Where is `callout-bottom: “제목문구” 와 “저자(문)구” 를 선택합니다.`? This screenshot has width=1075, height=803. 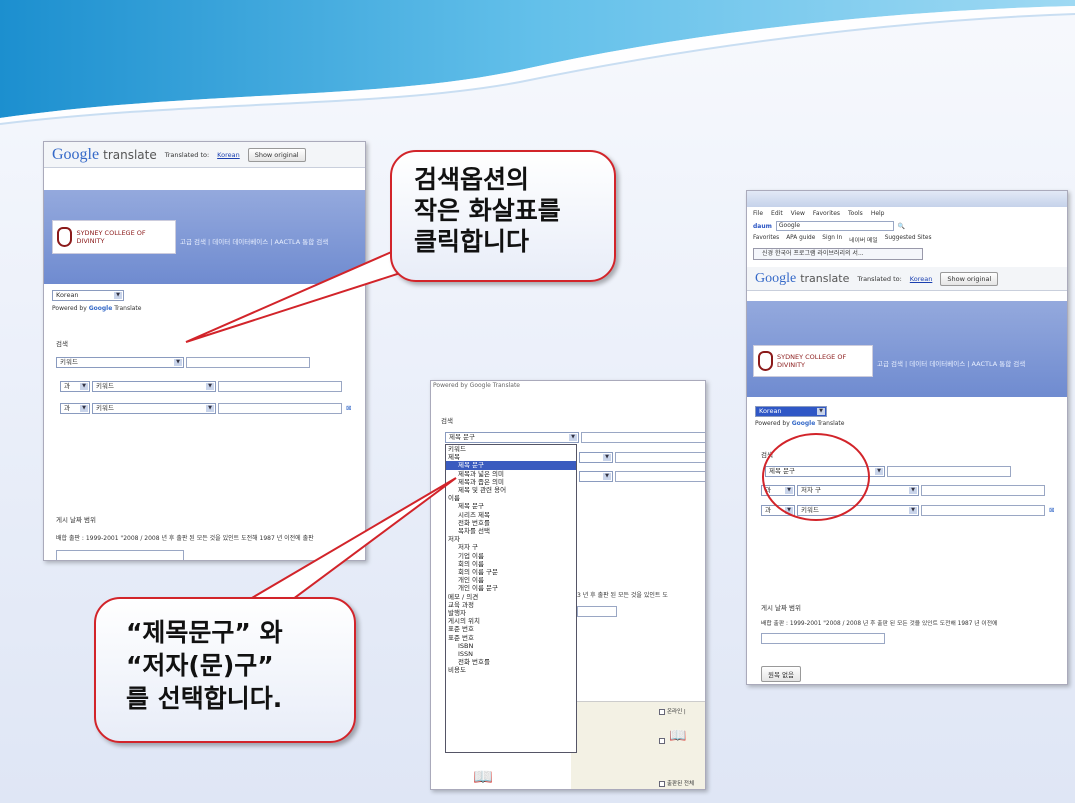 callout-bottom: “제목문구” 와 “저자(문)구” 를 선택합니다. is located at coordinates (225, 670).